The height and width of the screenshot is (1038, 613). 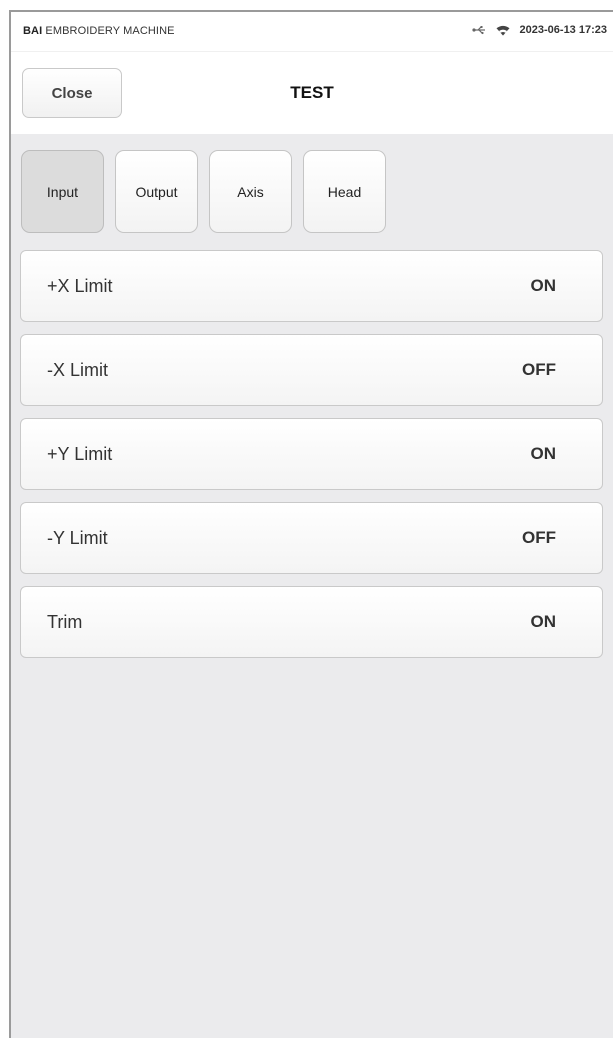 I want to click on wifi-icon, so click(x=503, y=30).